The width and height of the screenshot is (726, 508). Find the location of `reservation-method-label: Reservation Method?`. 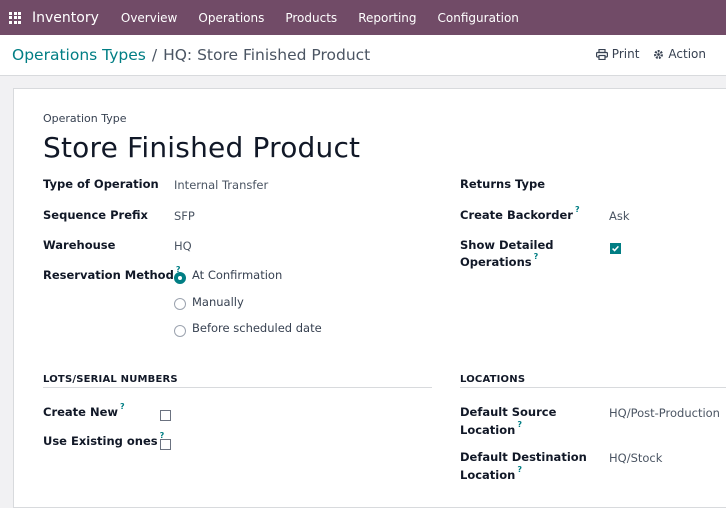

reservation-method-label: Reservation Method? is located at coordinates (111, 273).